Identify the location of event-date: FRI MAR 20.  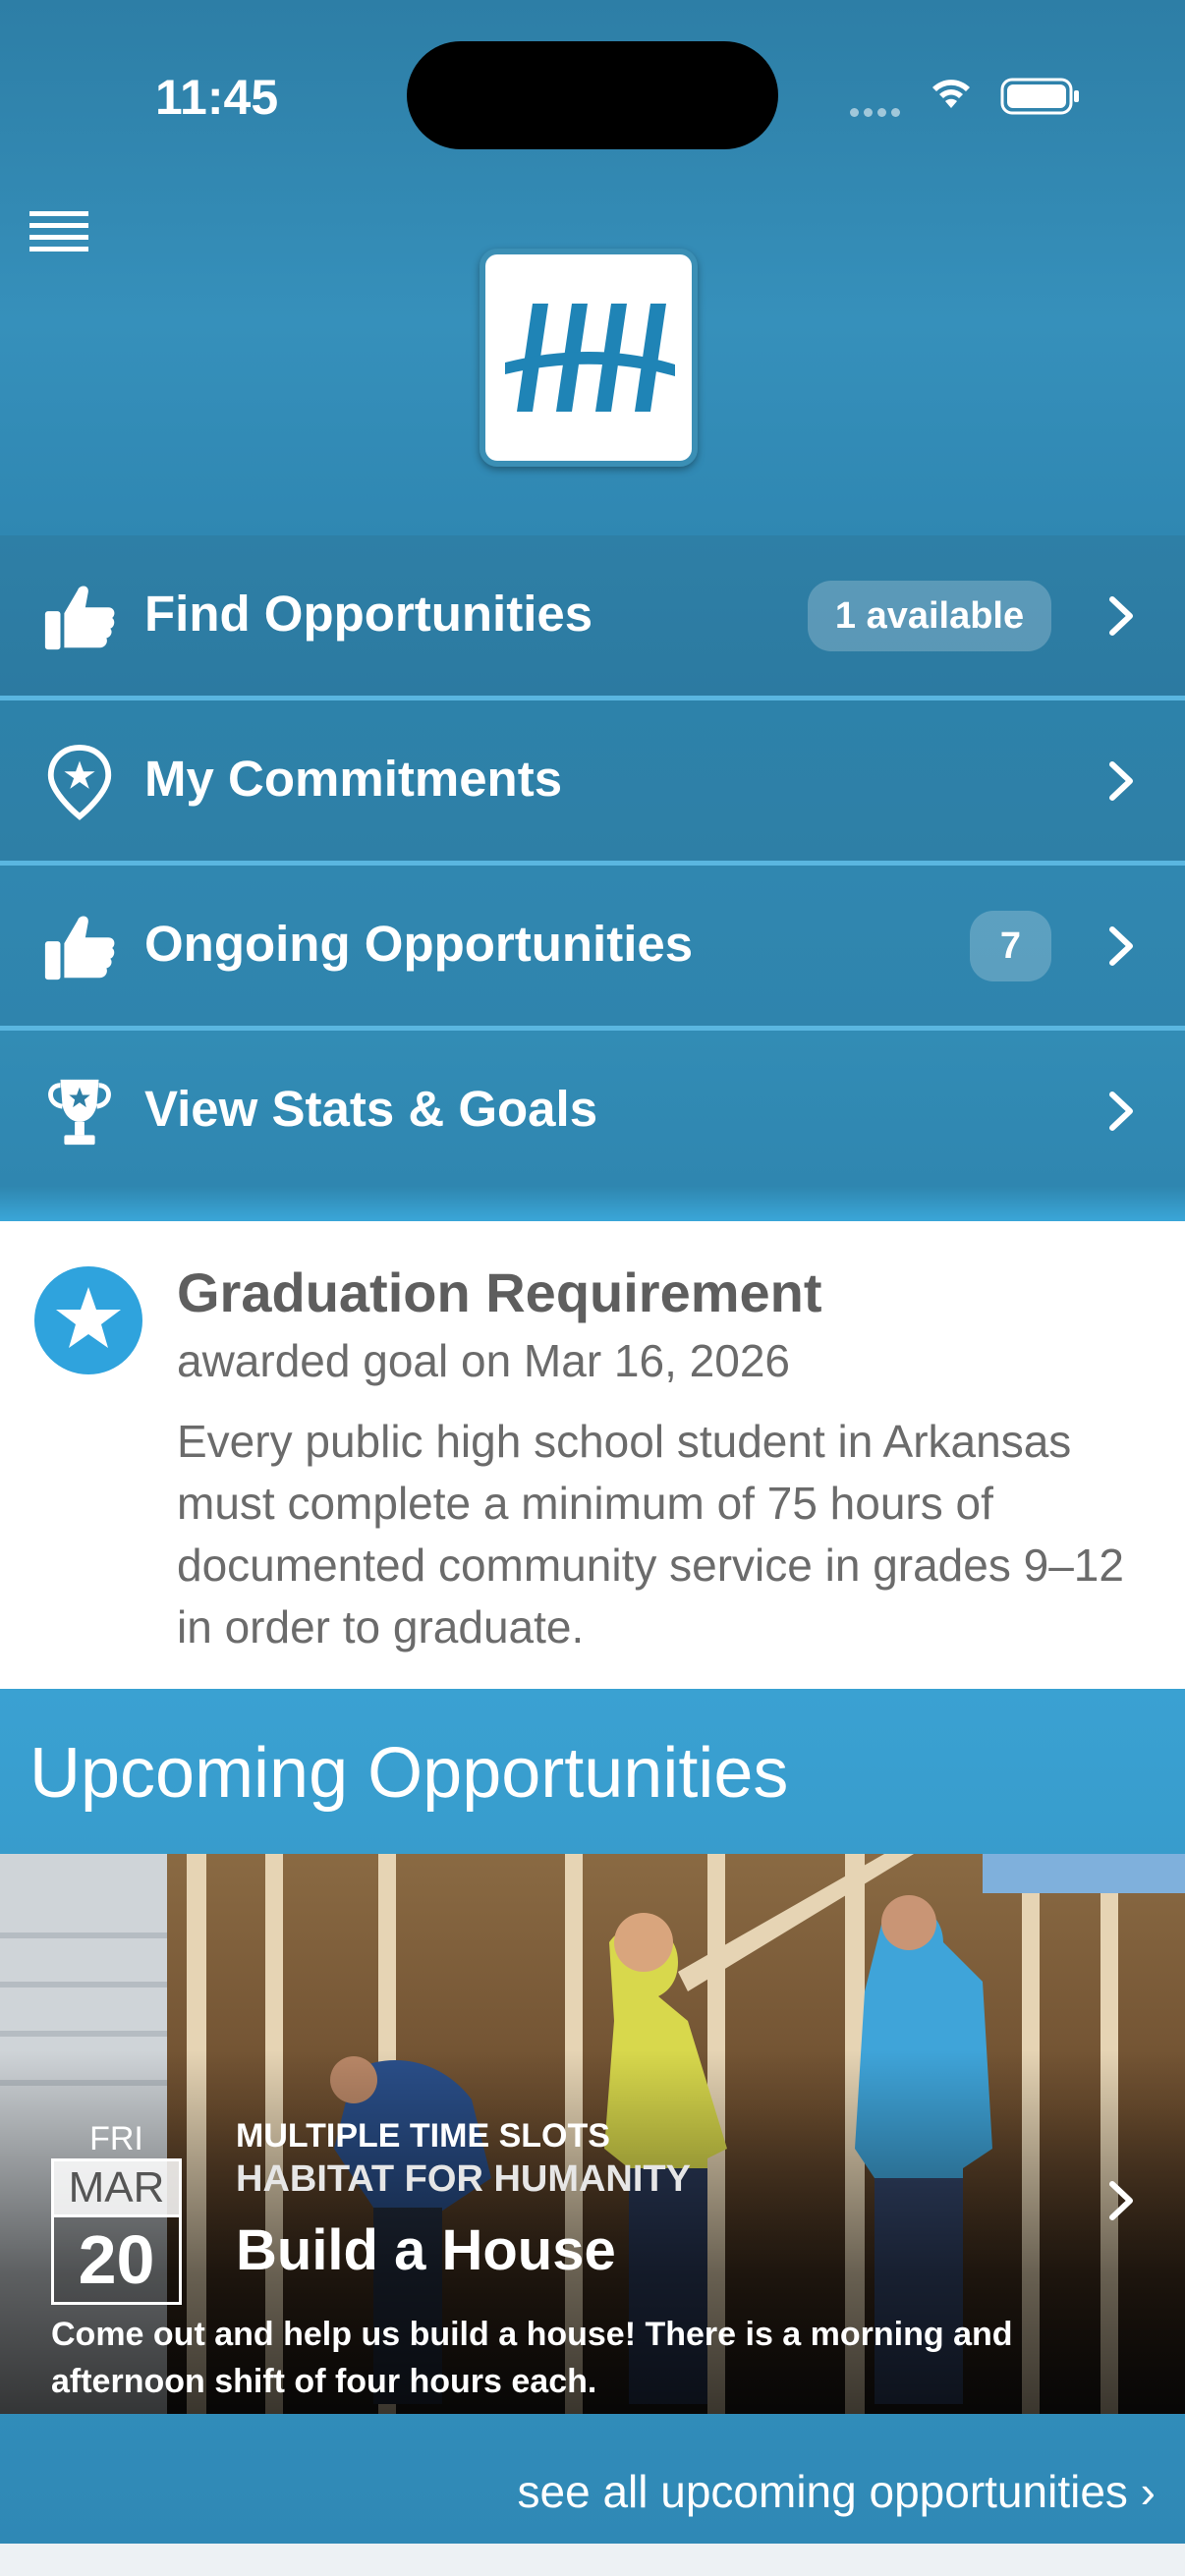
(117, 2212).